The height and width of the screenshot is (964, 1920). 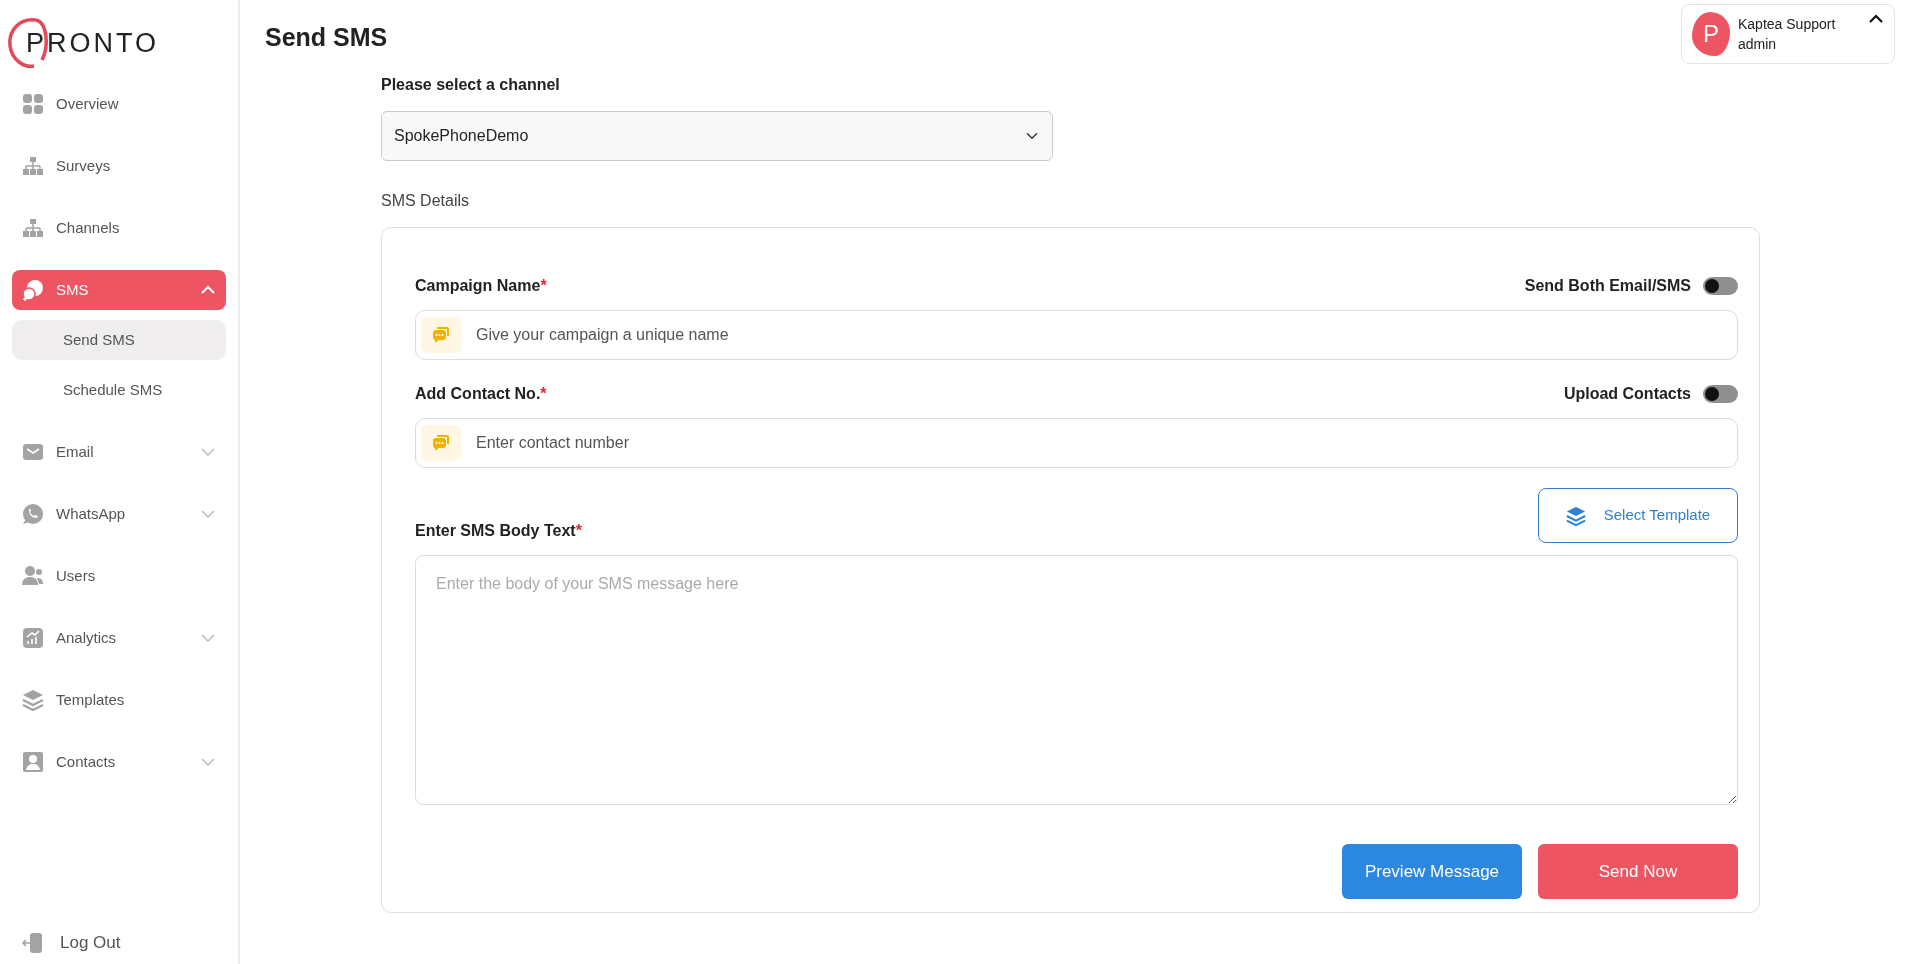 I want to click on user-menu: P Kaptea Support admin, so click(x=1788, y=34).